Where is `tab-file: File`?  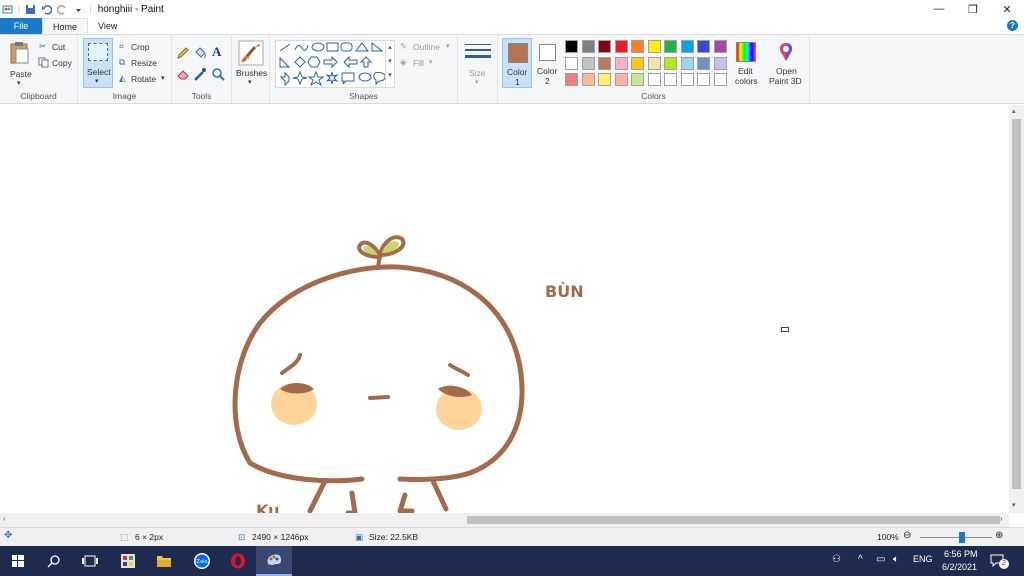
tab-file: File is located at coordinates (21, 26).